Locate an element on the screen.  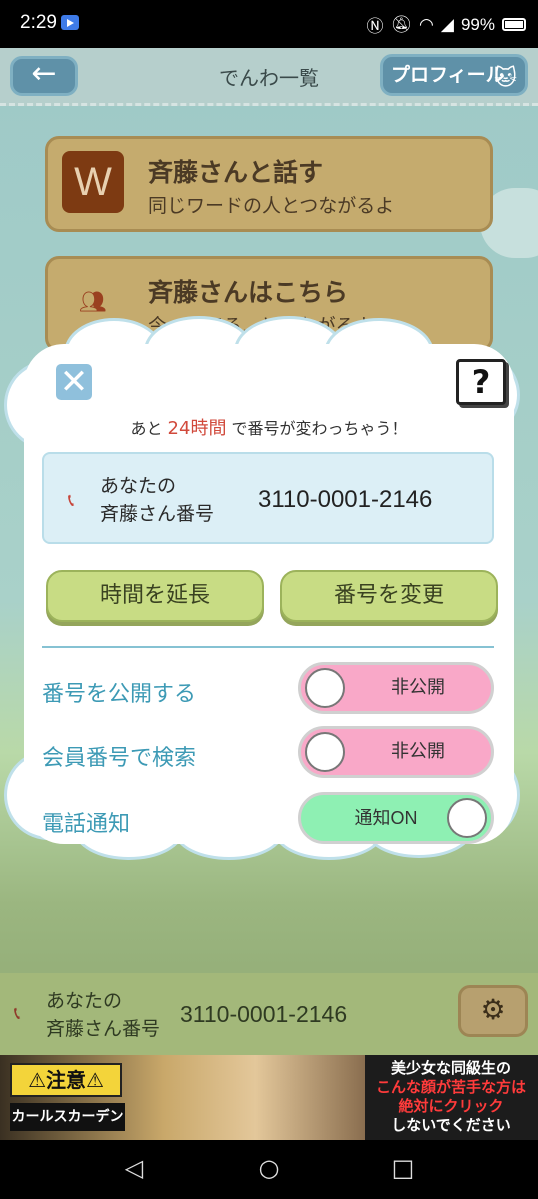
setting-label-member-search: 会員番号で検索 is located at coordinates (119, 758).